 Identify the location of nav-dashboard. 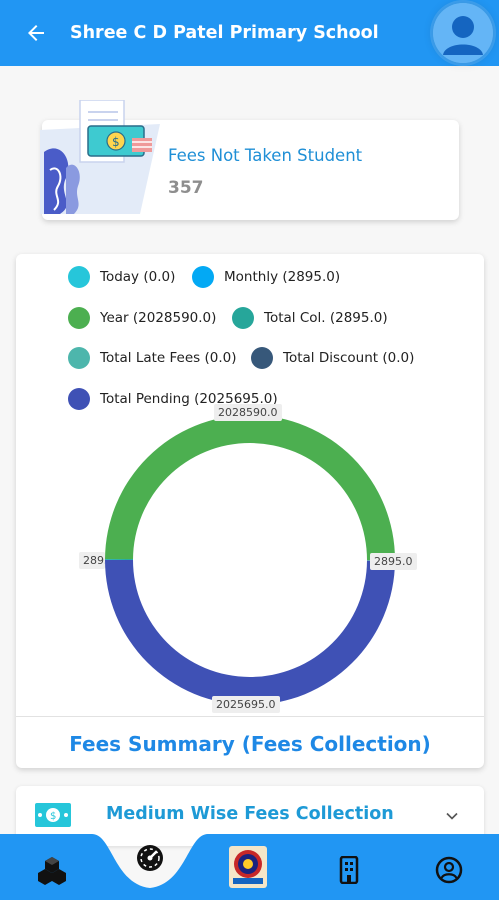
(150, 858).